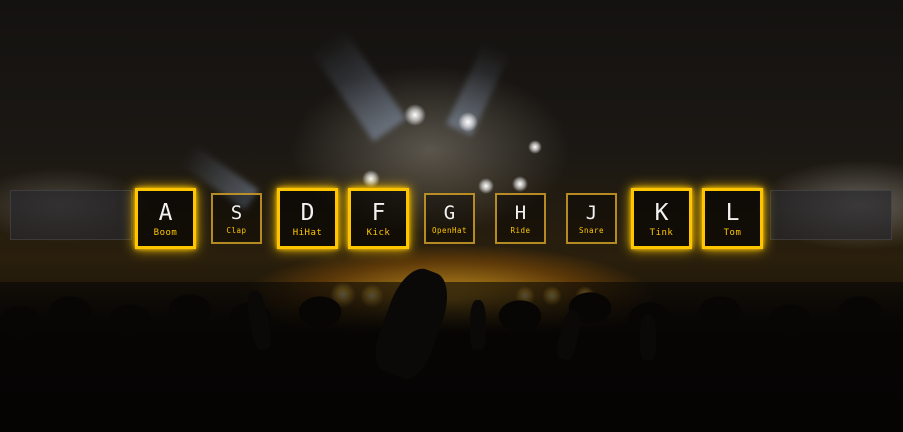 The width and height of the screenshot is (903, 432). What do you see at coordinates (661, 213) in the screenshot?
I see `key-letter: K` at bounding box center [661, 213].